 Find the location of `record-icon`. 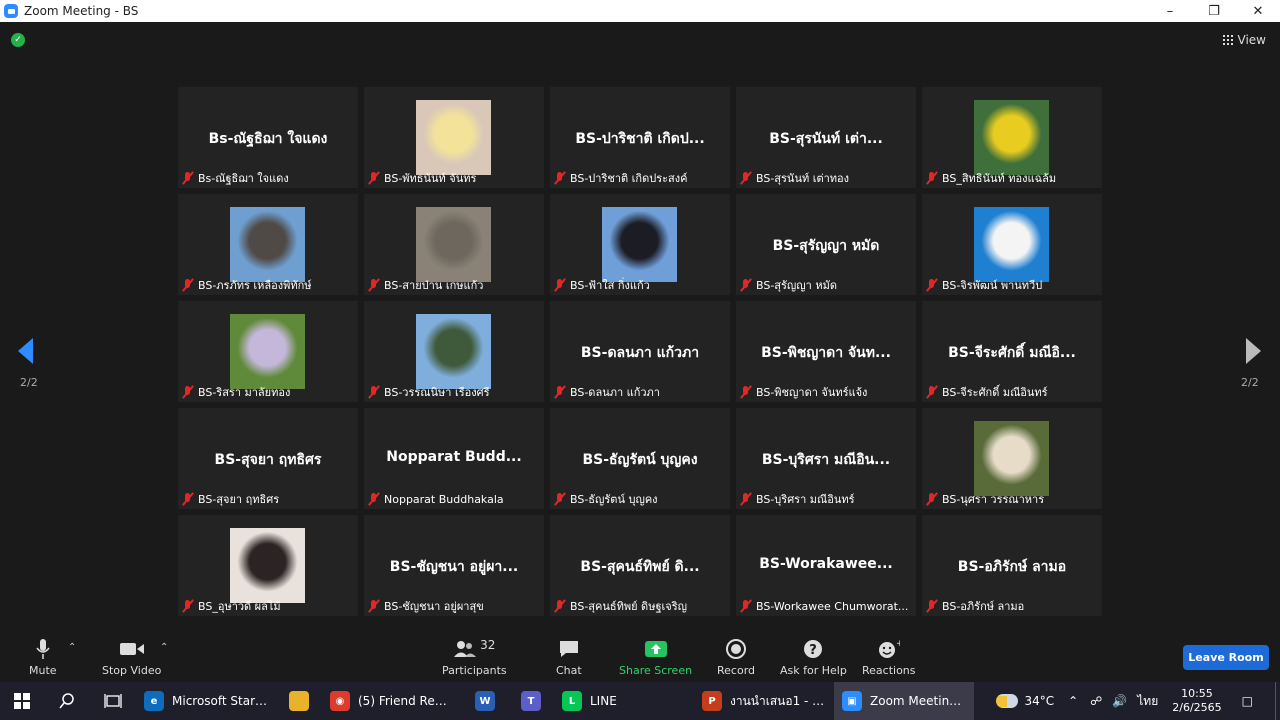

record-icon is located at coordinates (736, 649).